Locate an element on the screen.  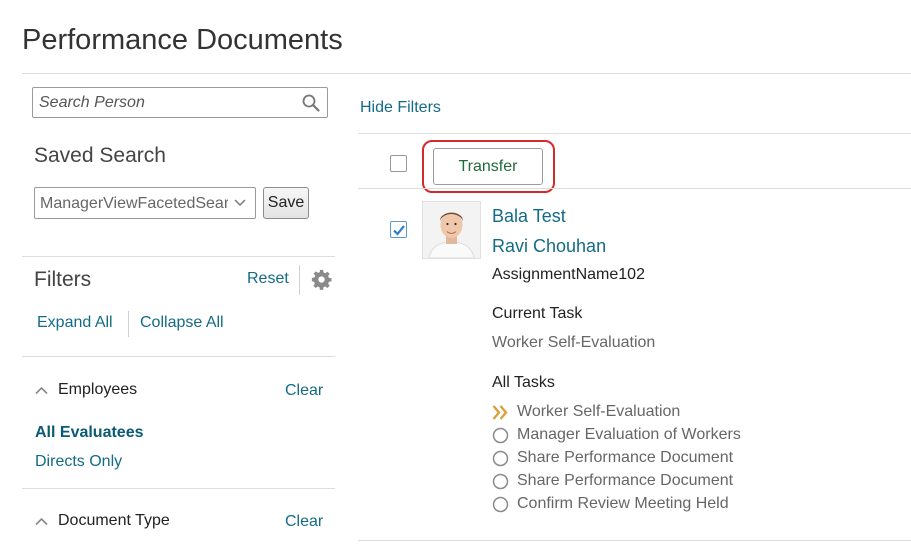
person-name-link: Bala Test is located at coordinates (529, 216).